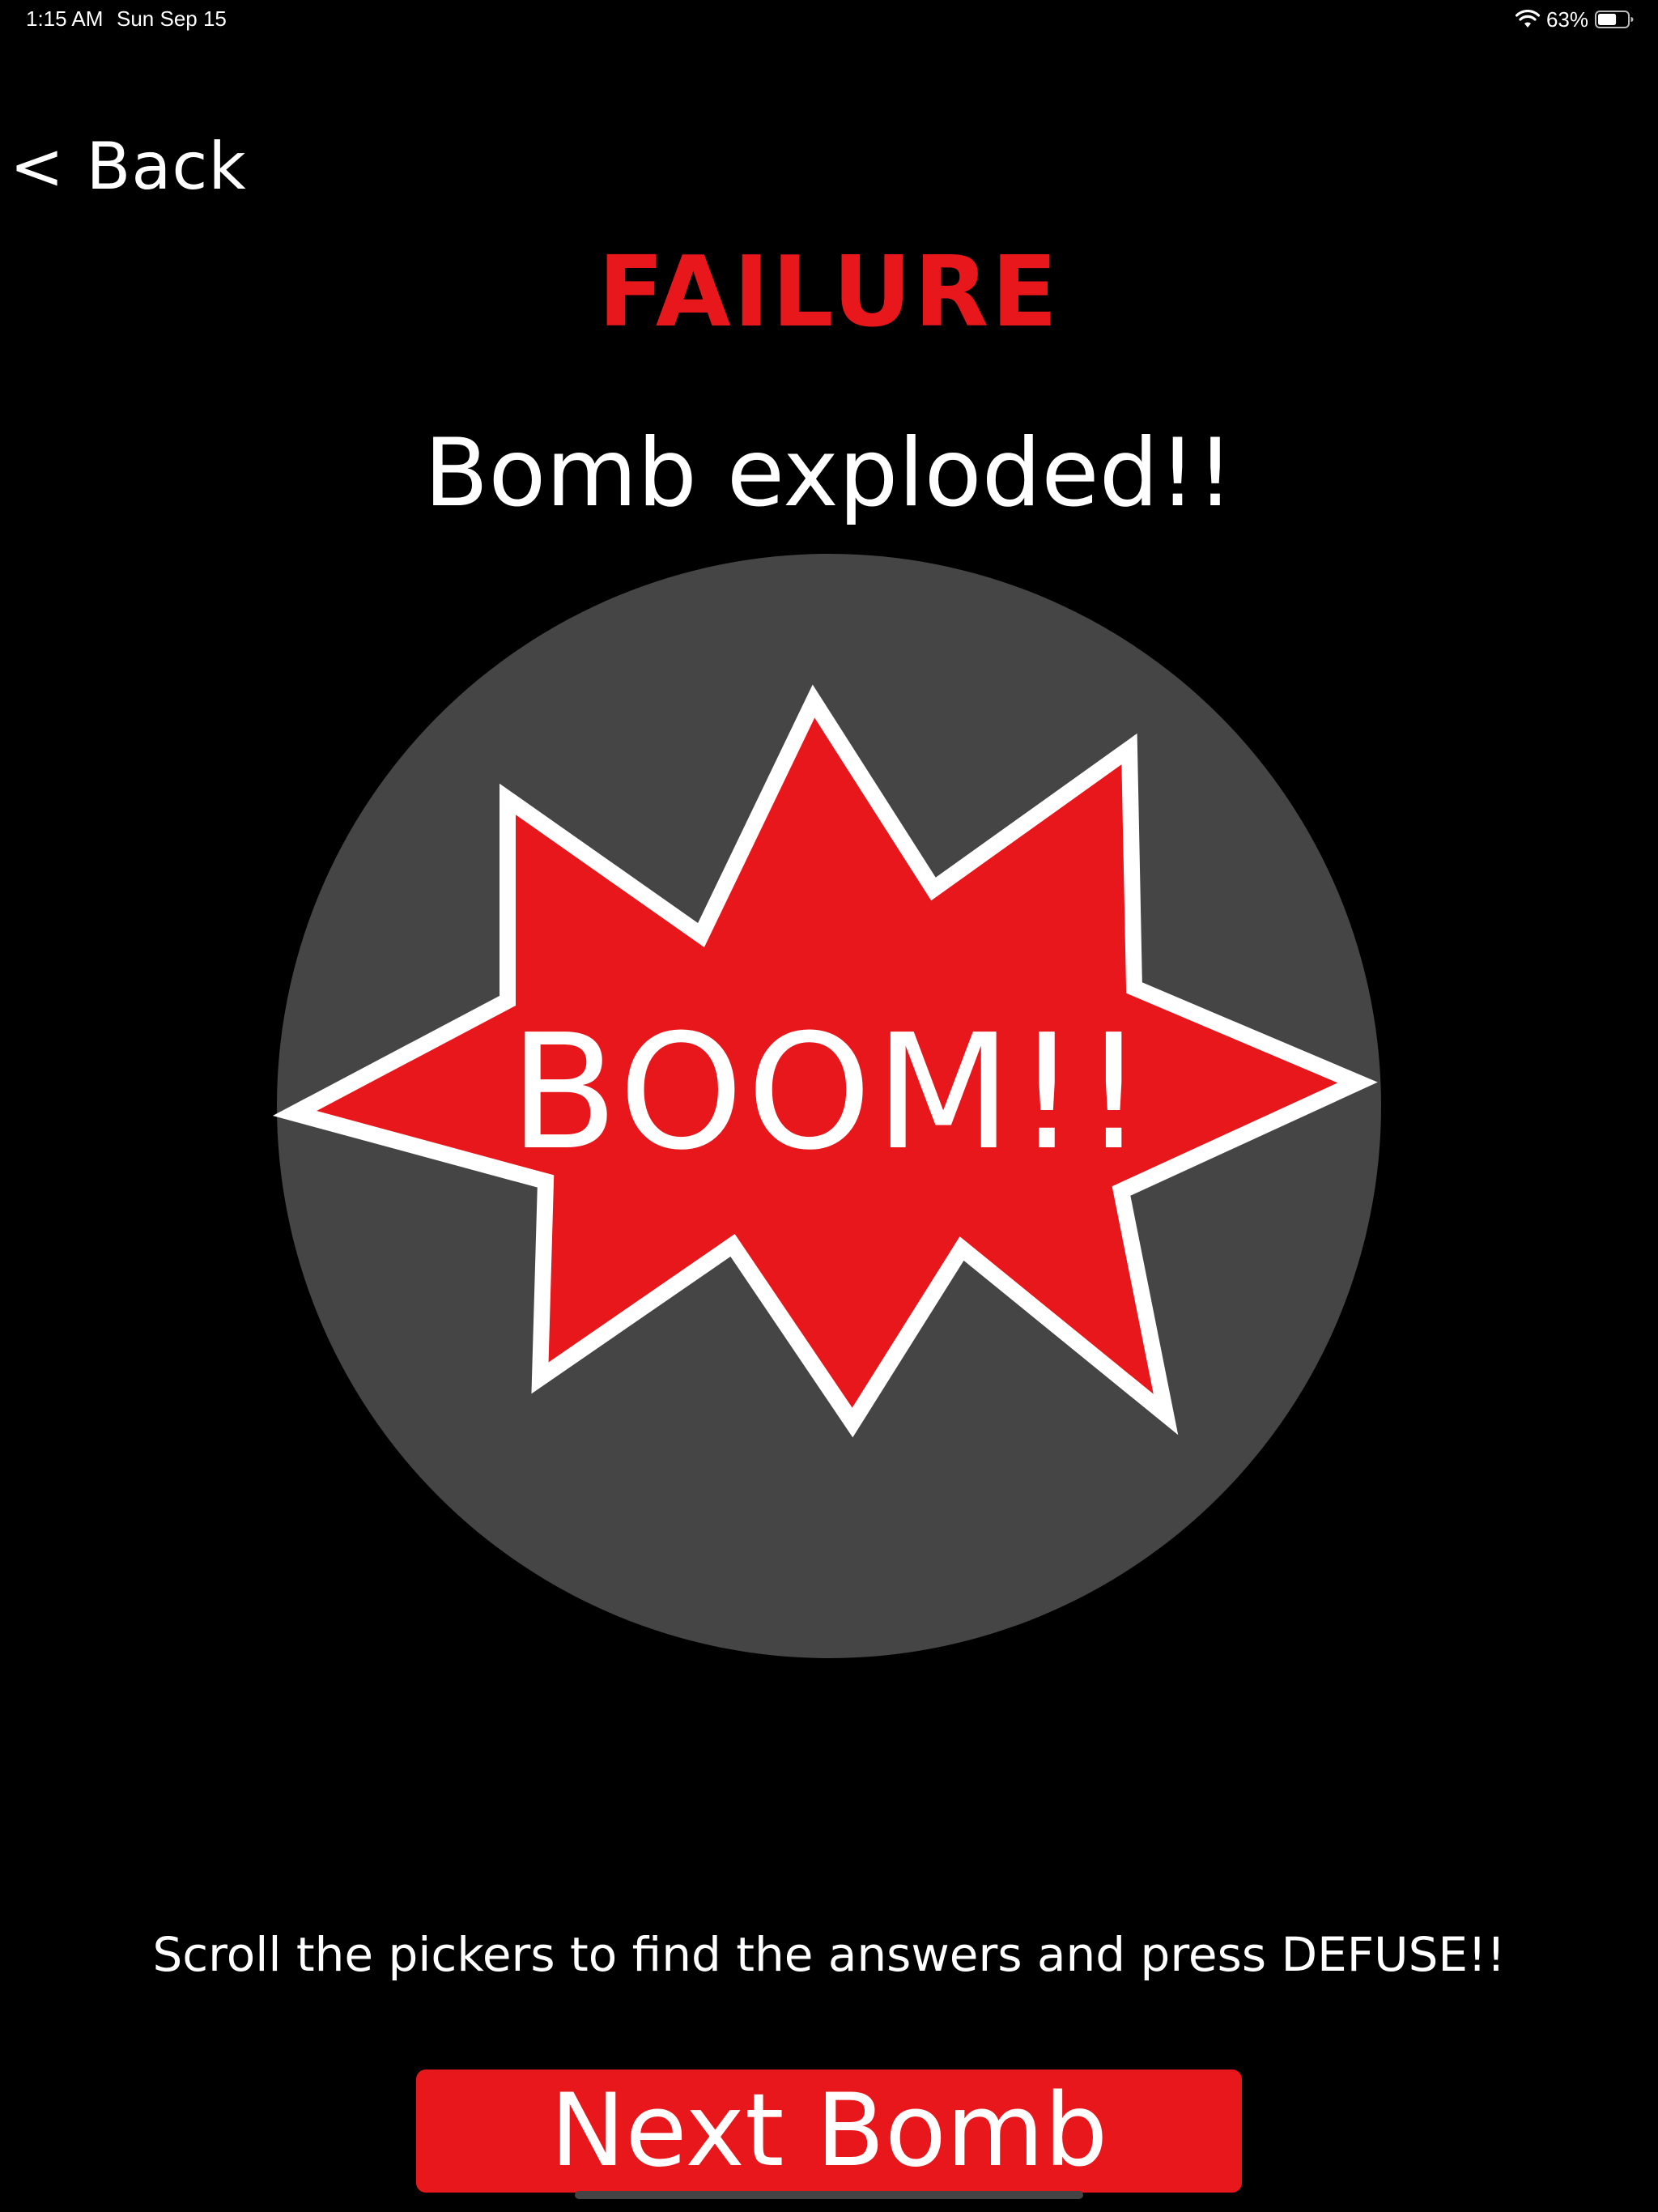 The width and height of the screenshot is (1658, 2212). I want to click on status-indicators: 63%, so click(1574, 19).